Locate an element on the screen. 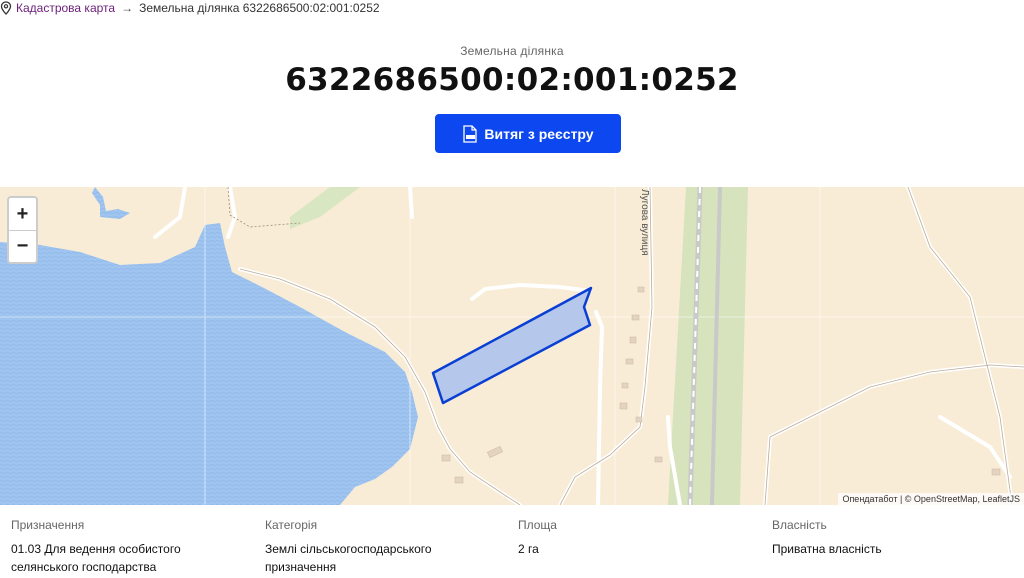 Image resolution: width=1024 pixels, height=578 pixels. registry-extract-label: Витяг з реєстру is located at coordinates (539, 133).